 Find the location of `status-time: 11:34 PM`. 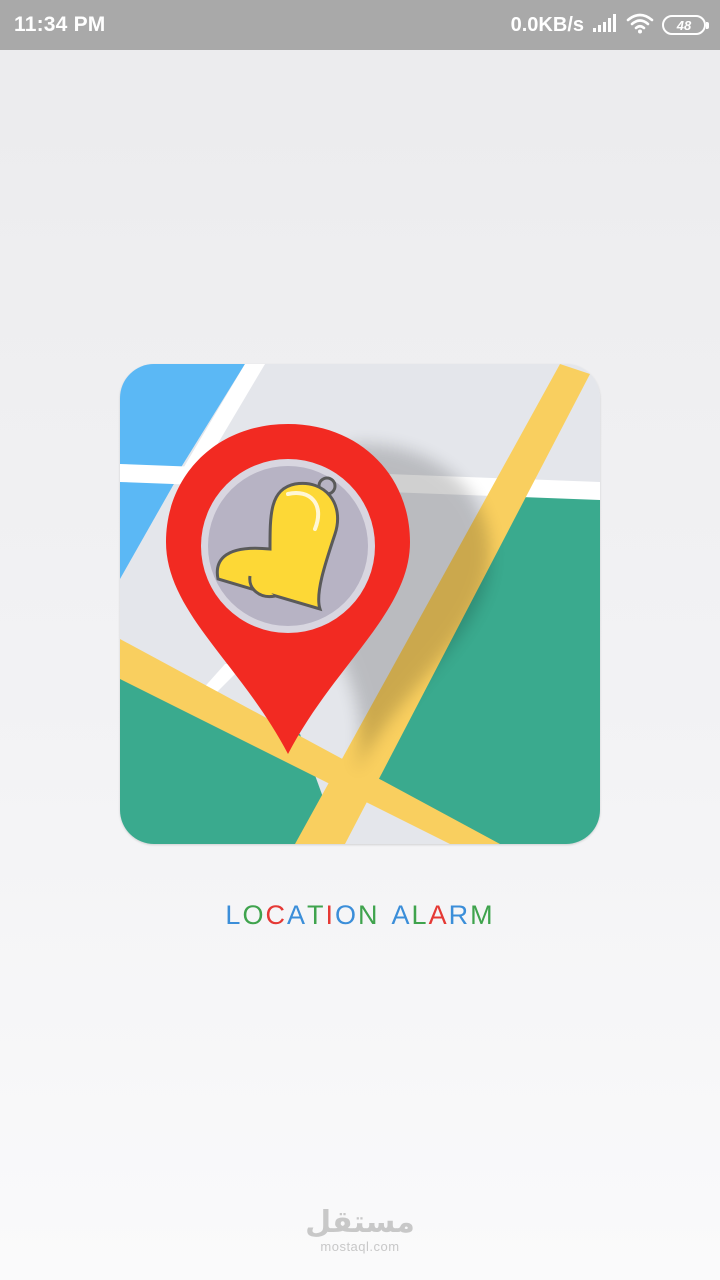

status-time: 11:34 PM is located at coordinates (60, 24).